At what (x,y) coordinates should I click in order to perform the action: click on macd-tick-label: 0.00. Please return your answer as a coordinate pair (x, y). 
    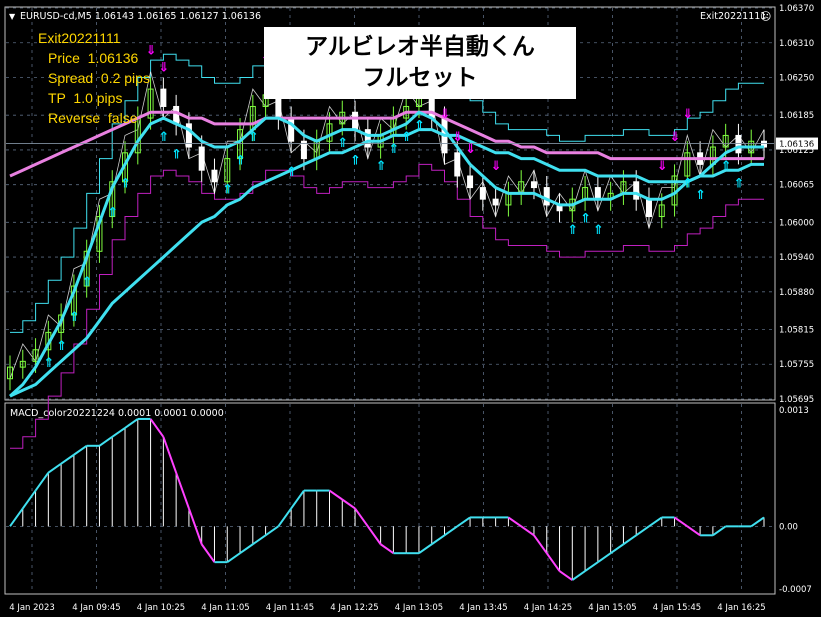
    Looking at the image, I should click on (788, 527).